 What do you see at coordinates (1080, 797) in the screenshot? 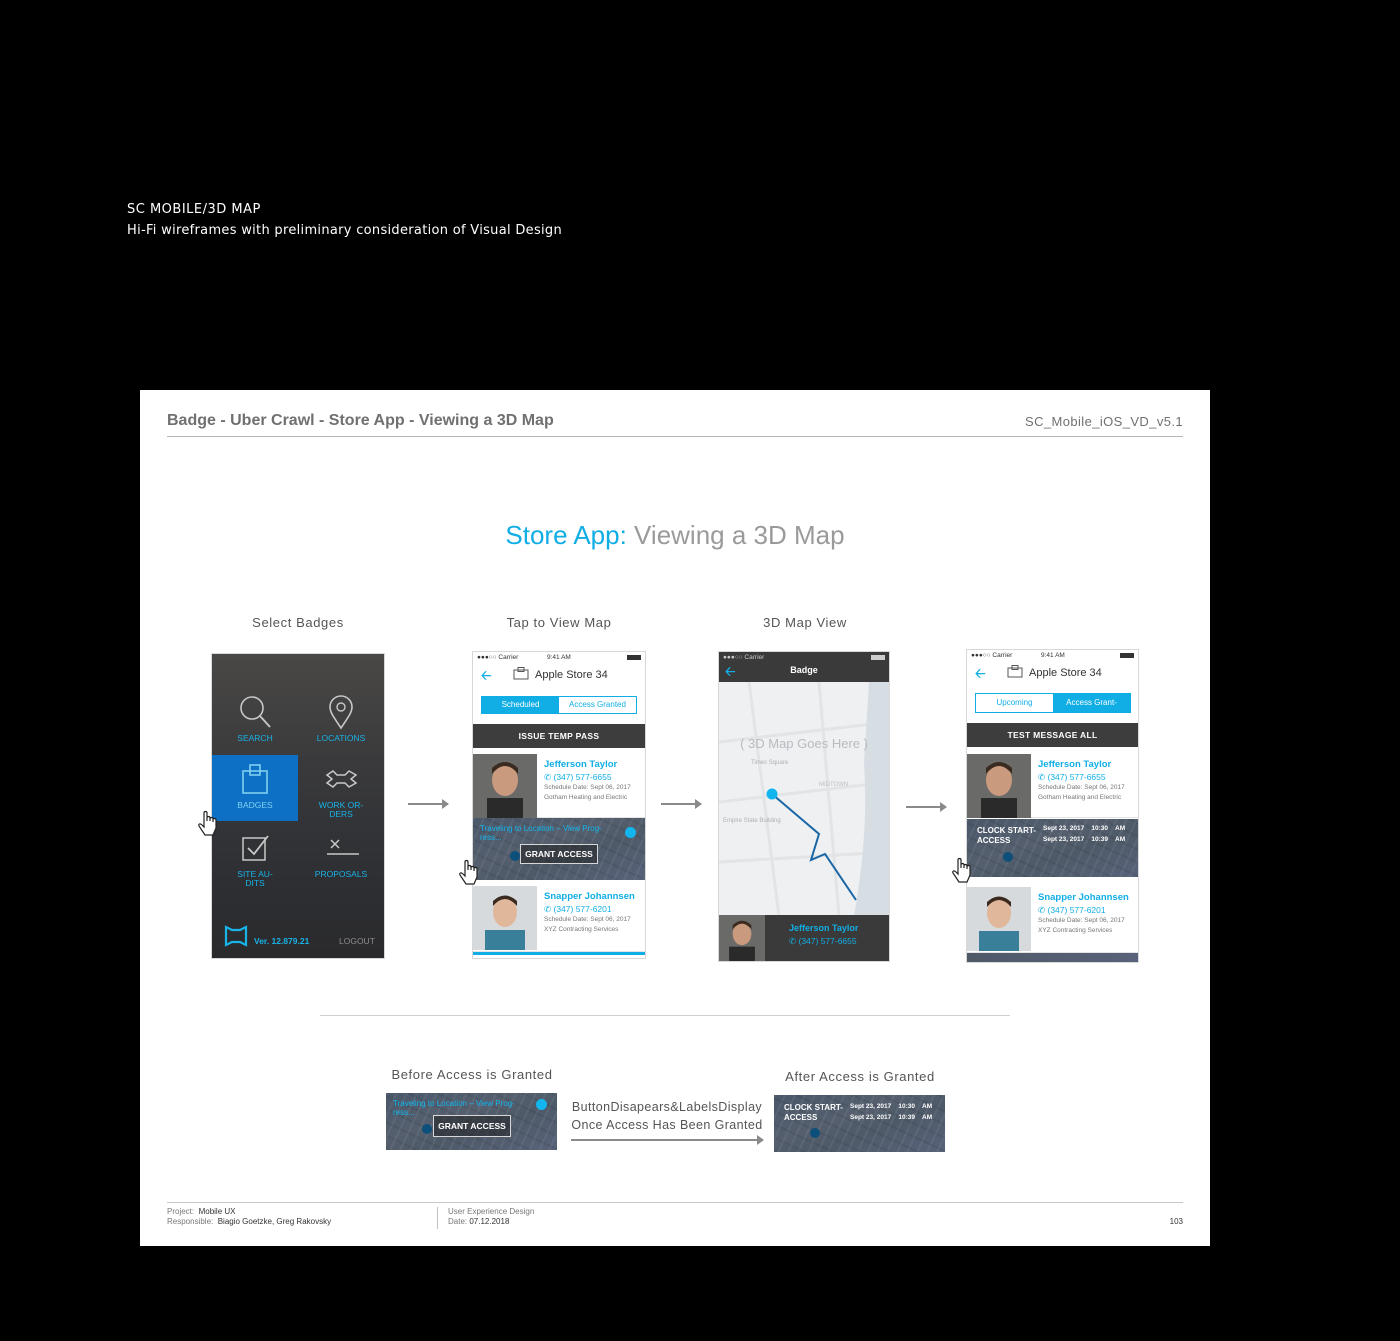
I see `company-name: Gotham Heating and Electric` at bounding box center [1080, 797].